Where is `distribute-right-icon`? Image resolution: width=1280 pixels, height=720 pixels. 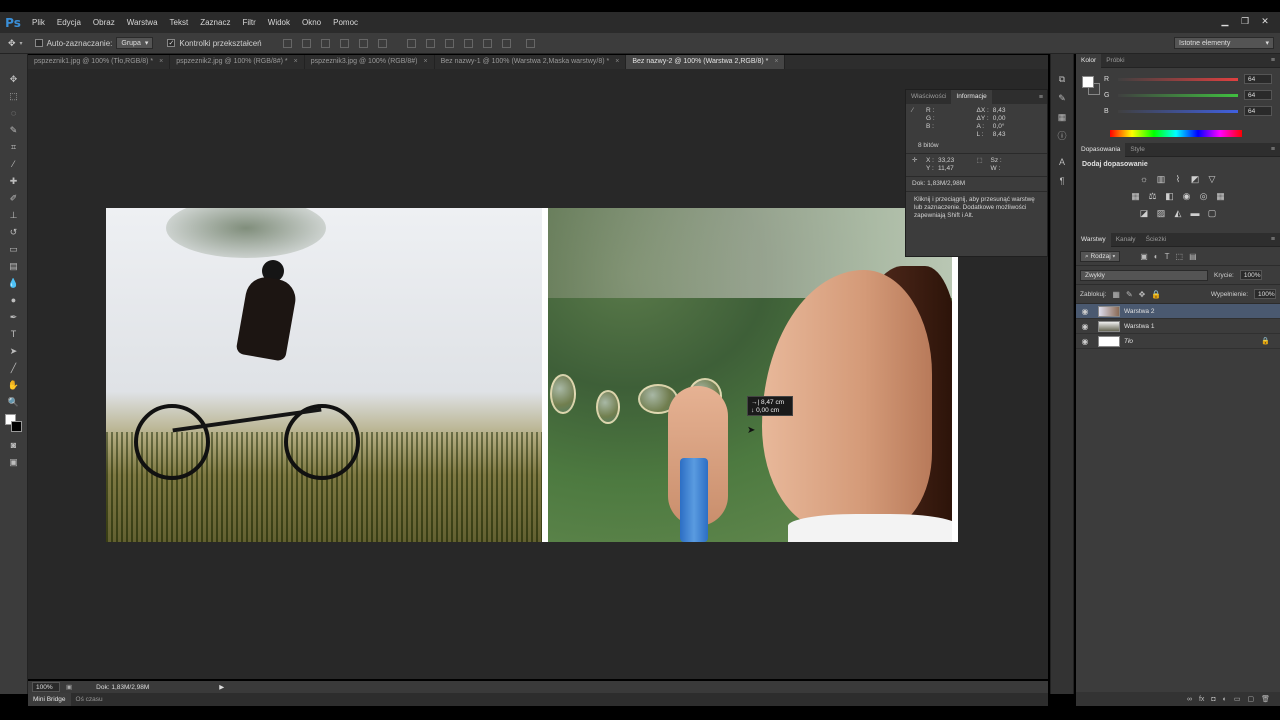 distribute-right-icon is located at coordinates (506, 43).